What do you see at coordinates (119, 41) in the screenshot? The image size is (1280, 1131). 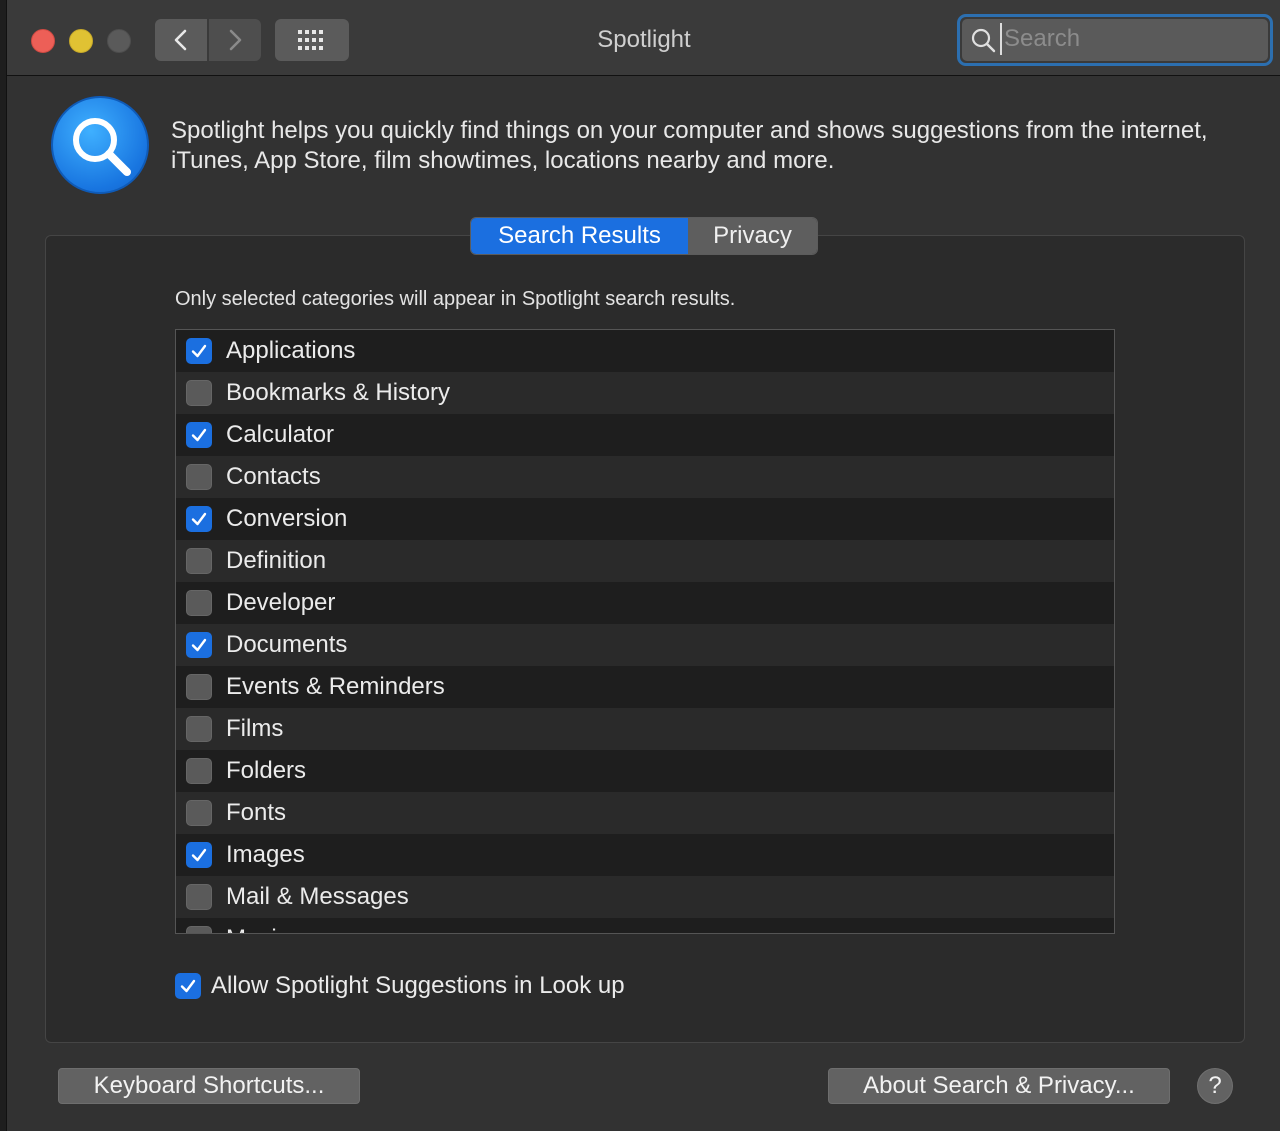 I see `zoom-window-button` at bounding box center [119, 41].